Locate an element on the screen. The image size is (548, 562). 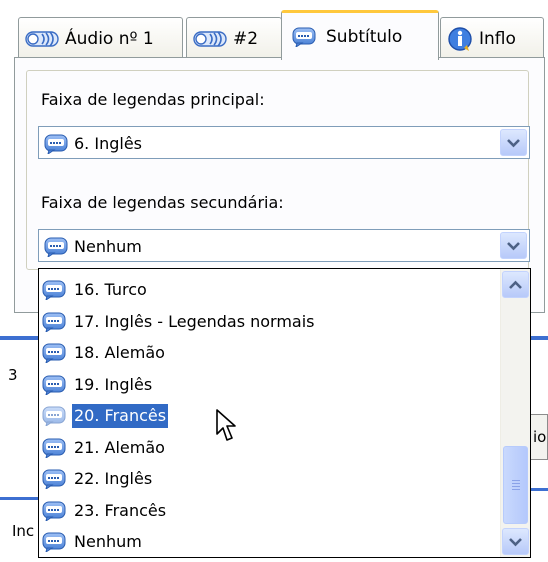
dropdown-list-item: 16. Turco is located at coordinates (95, 290).